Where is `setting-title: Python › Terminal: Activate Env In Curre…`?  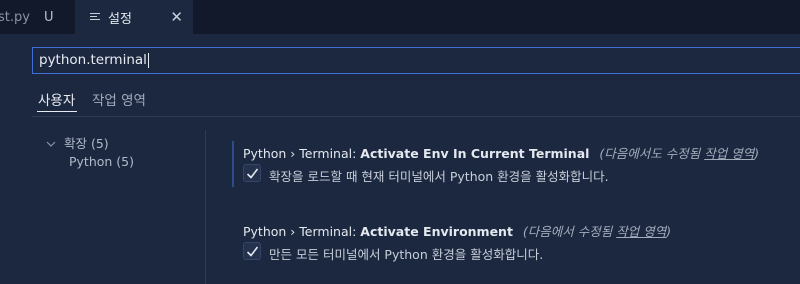 setting-title: Python › Terminal: Activate Env In Curre… is located at coordinates (501, 152).